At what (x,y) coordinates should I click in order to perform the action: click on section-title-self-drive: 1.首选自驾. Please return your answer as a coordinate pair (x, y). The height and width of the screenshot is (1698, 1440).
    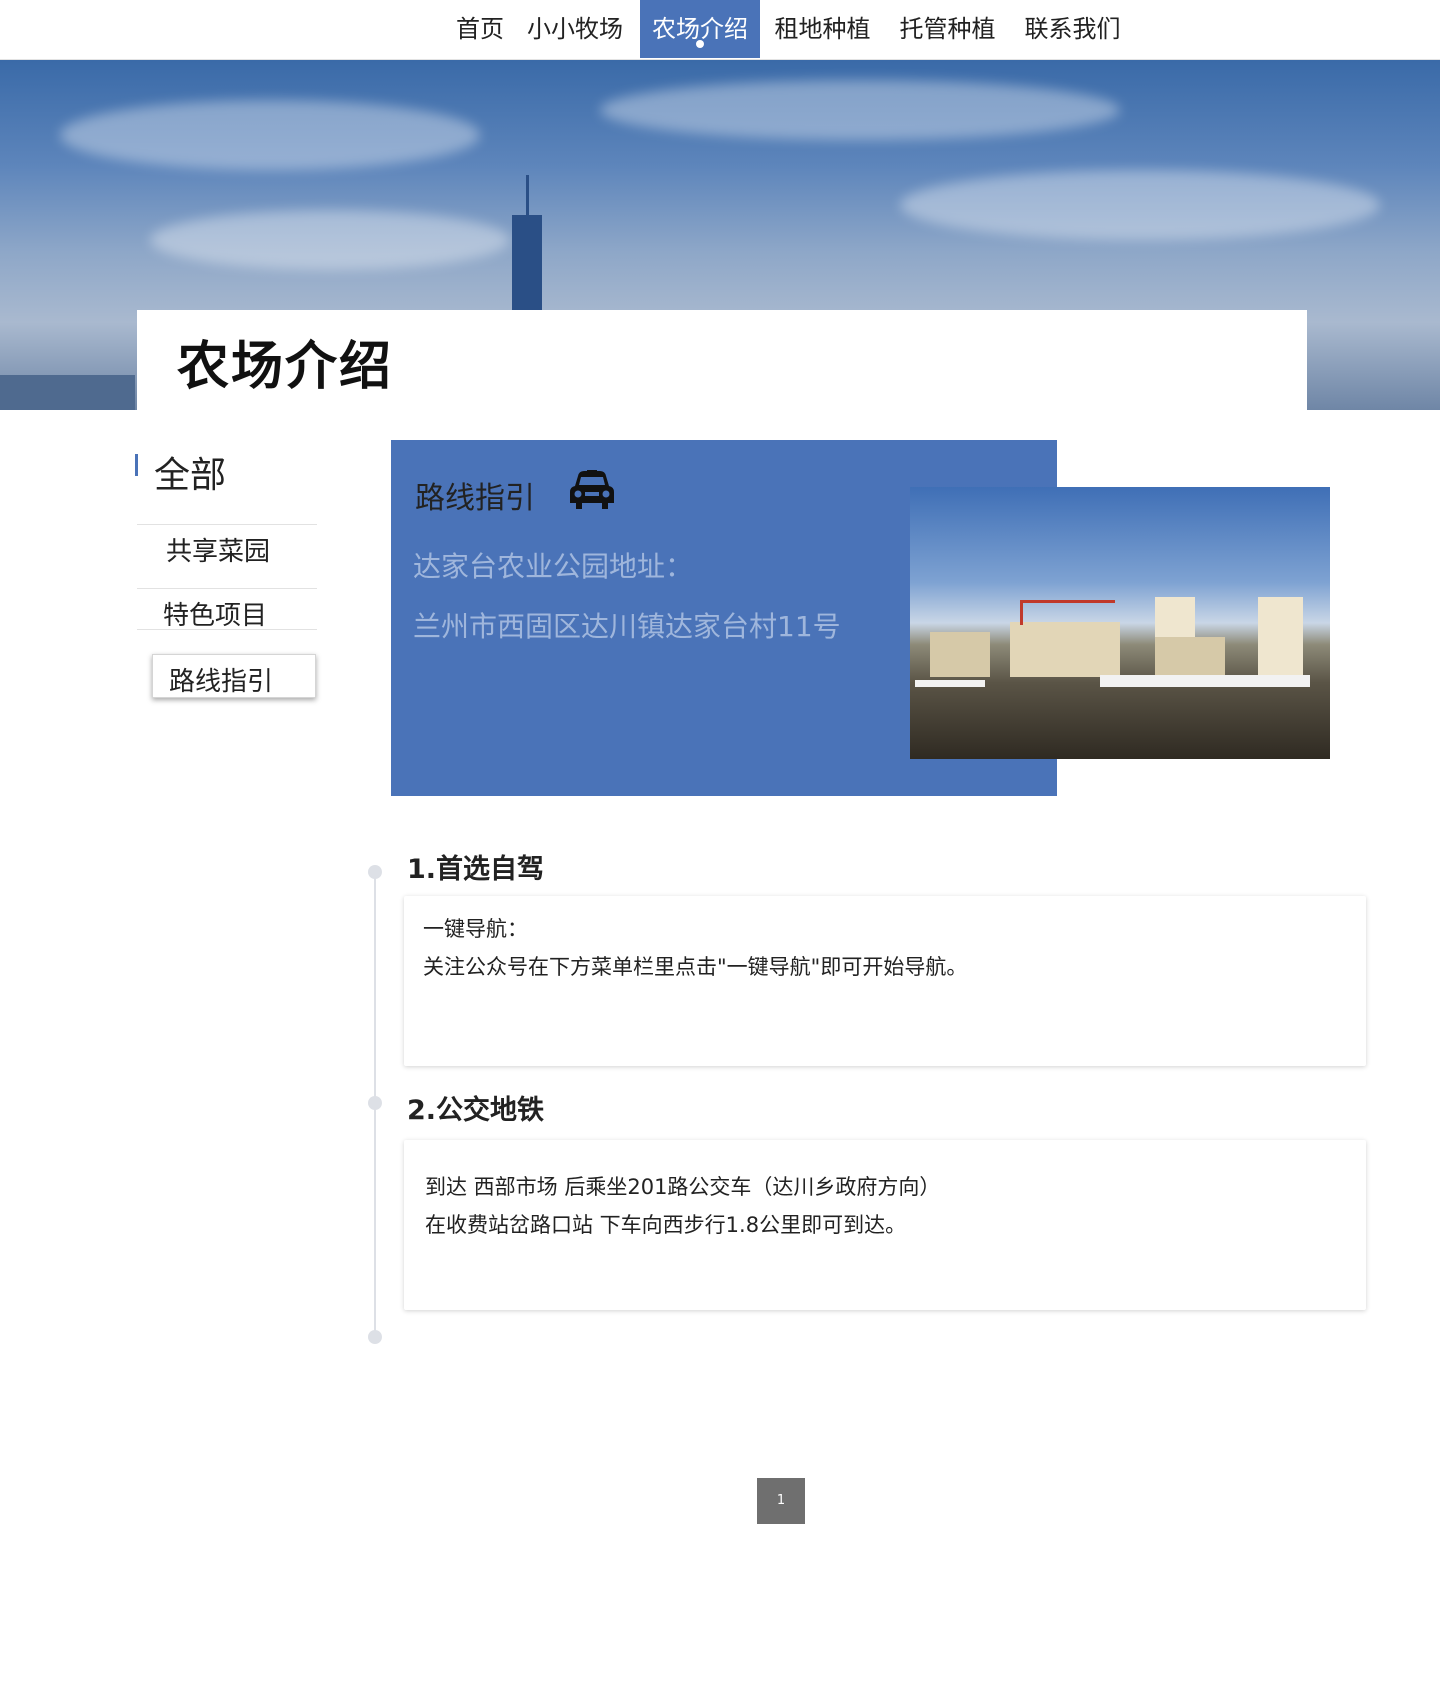
    Looking at the image, I should click on (476, 869).